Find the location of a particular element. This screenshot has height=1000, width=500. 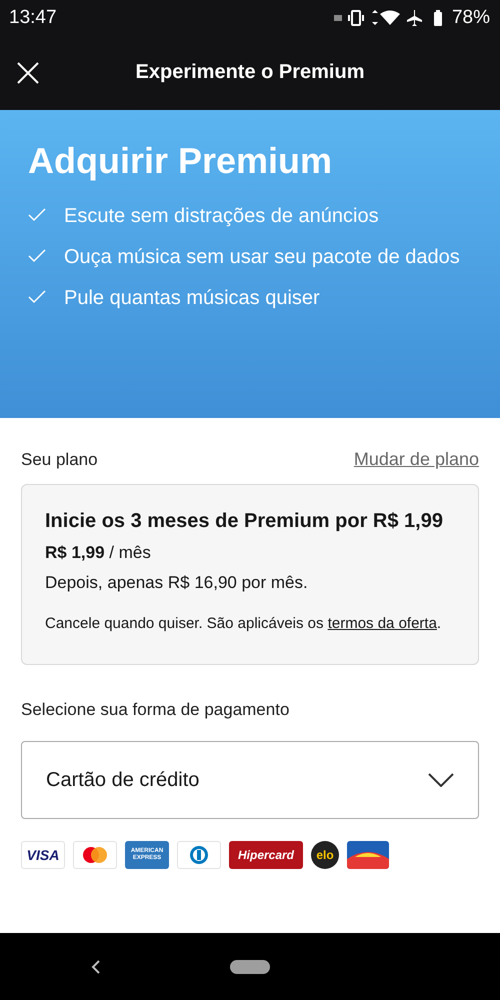

screen-title: Experimente o Premium is located at coordinates (250, 72).